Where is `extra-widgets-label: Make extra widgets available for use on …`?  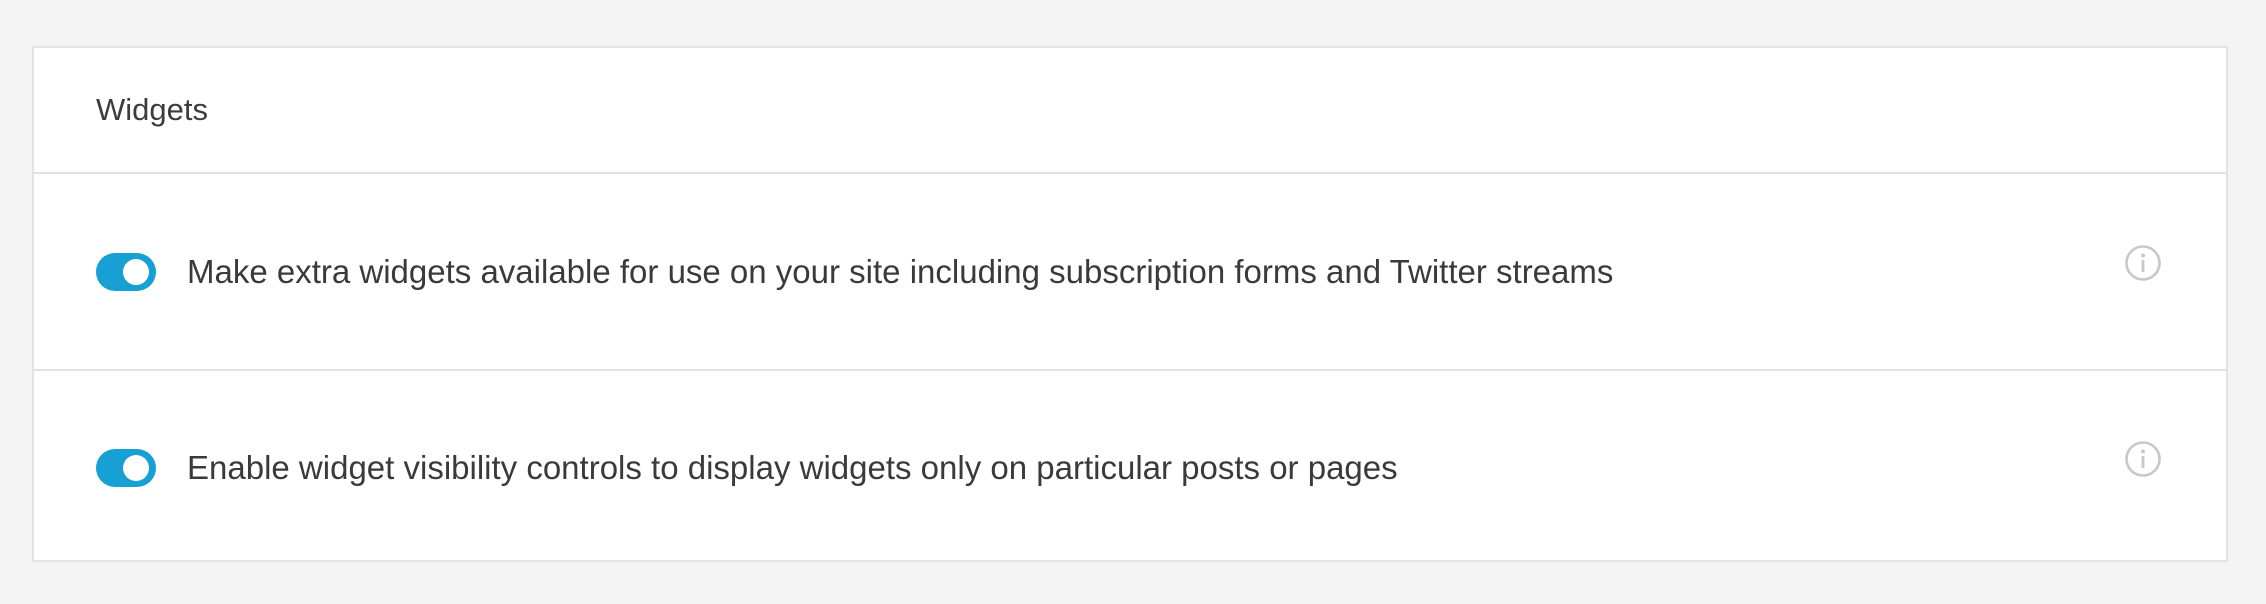 extra-widgets-label: Make extra widgets available for use on … is located at coordinates (900, 271).